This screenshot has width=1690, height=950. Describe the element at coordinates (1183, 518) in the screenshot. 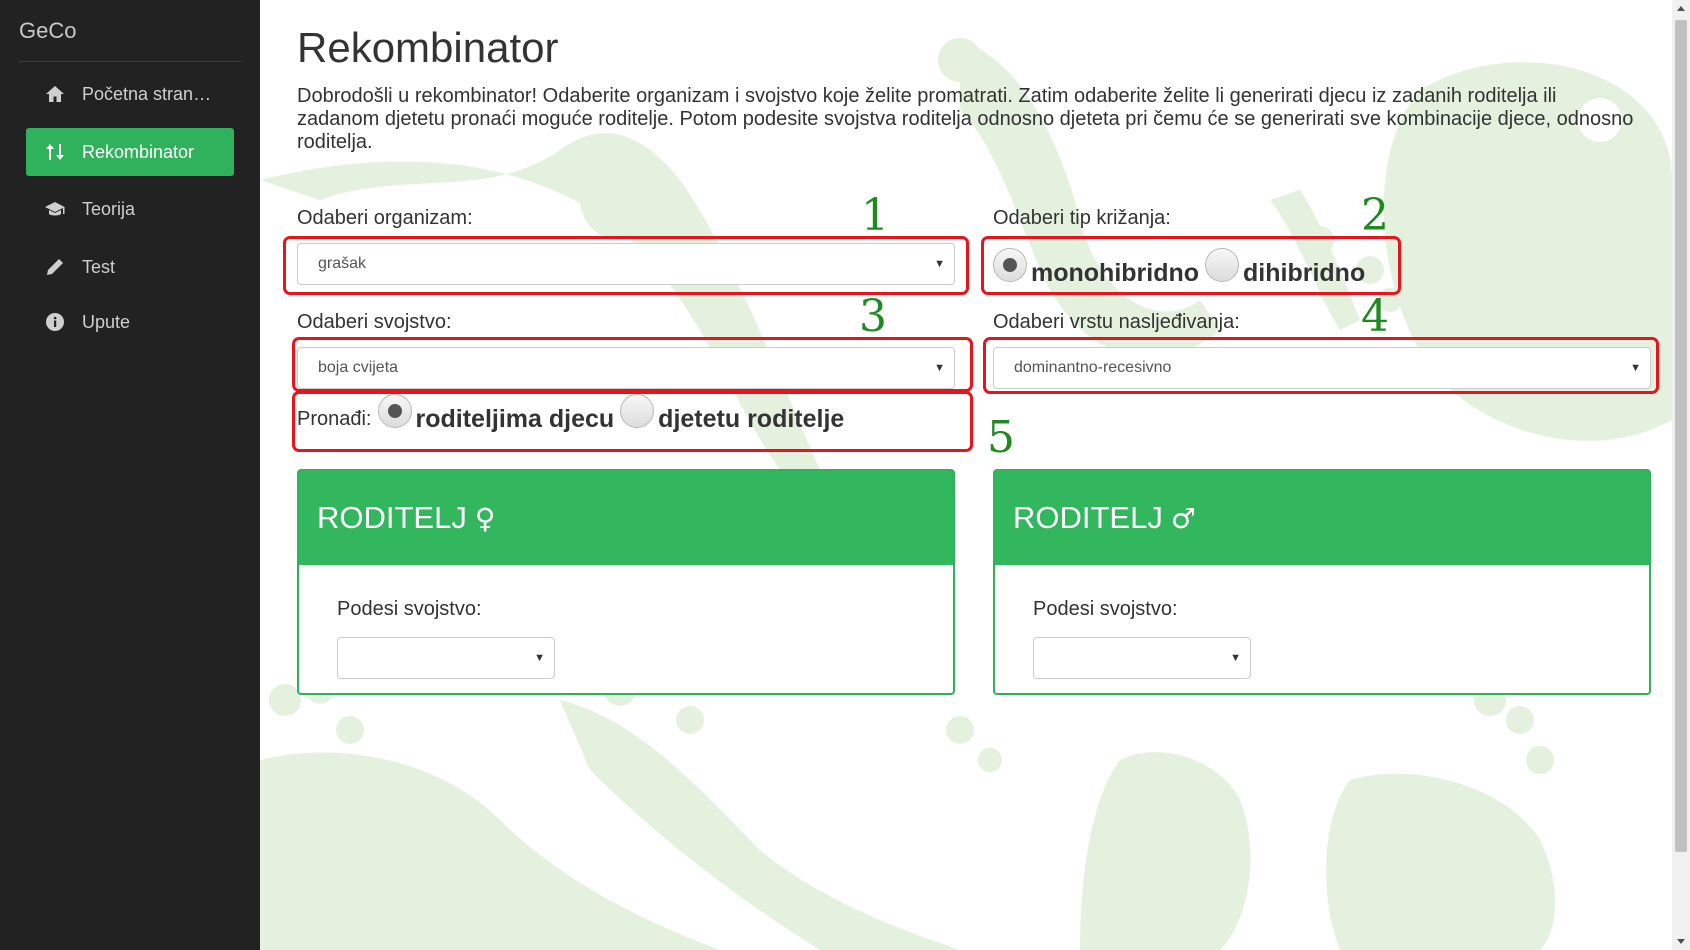

I see `male-symbol-icon: ♂` at that location.